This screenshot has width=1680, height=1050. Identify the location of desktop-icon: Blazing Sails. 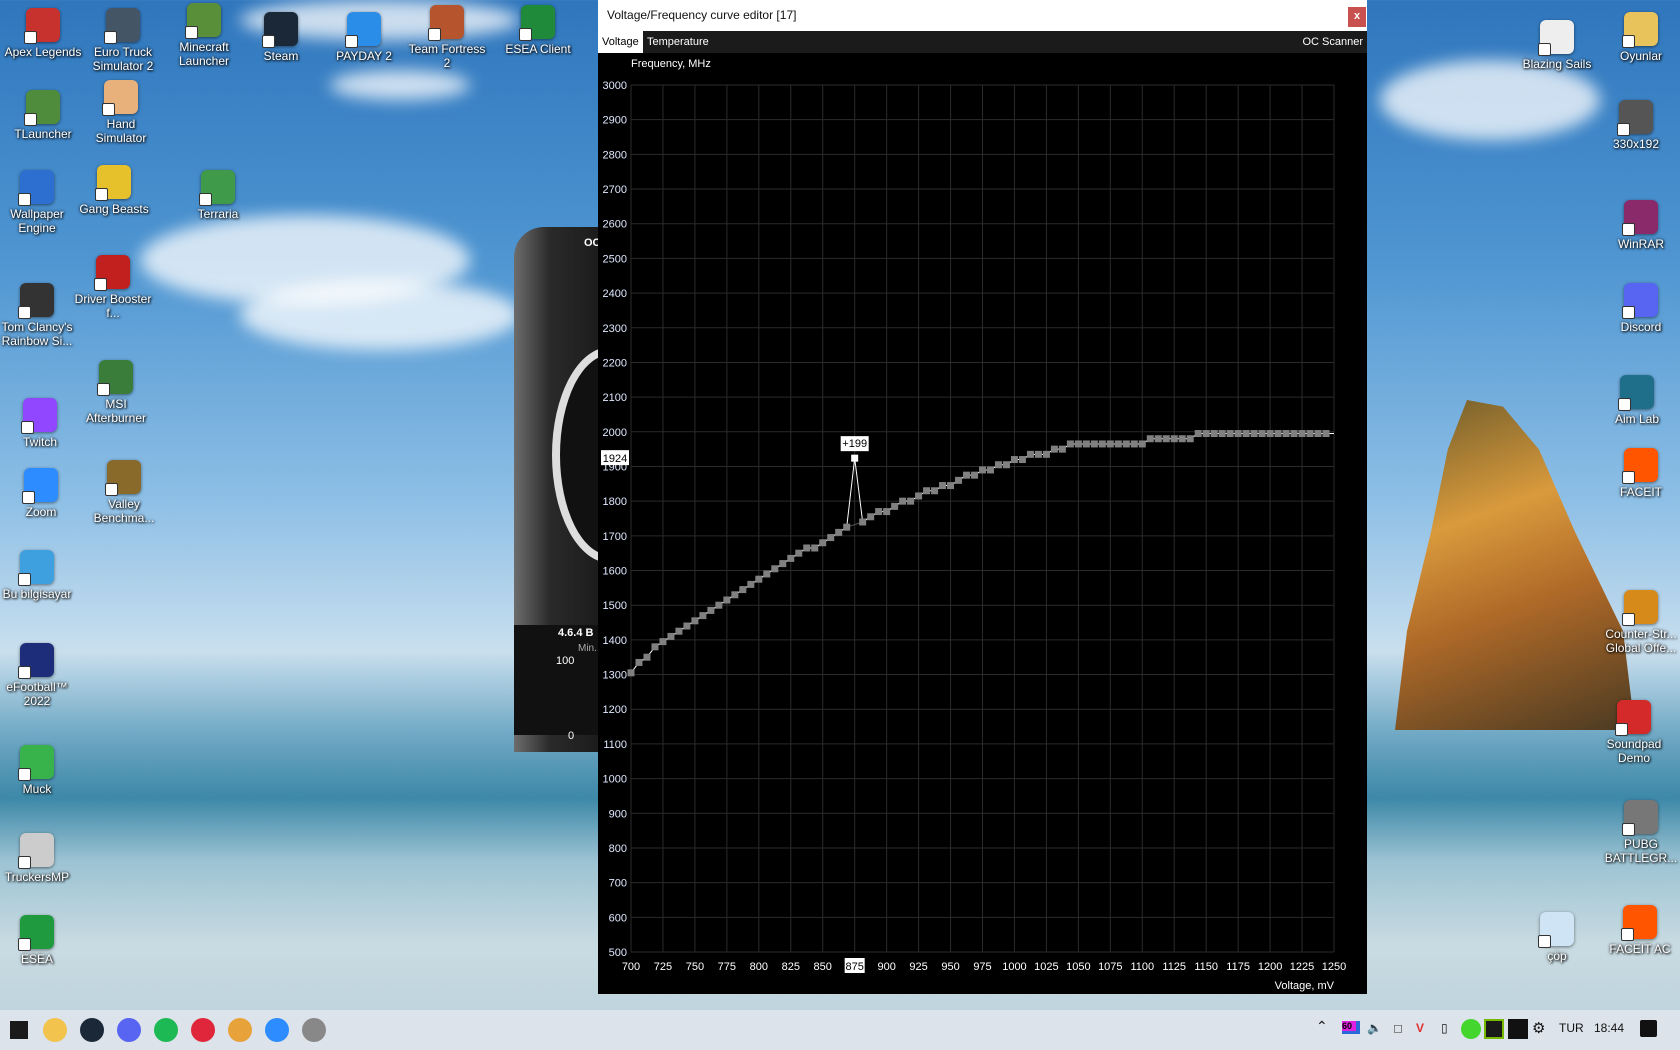
(1557, 45).